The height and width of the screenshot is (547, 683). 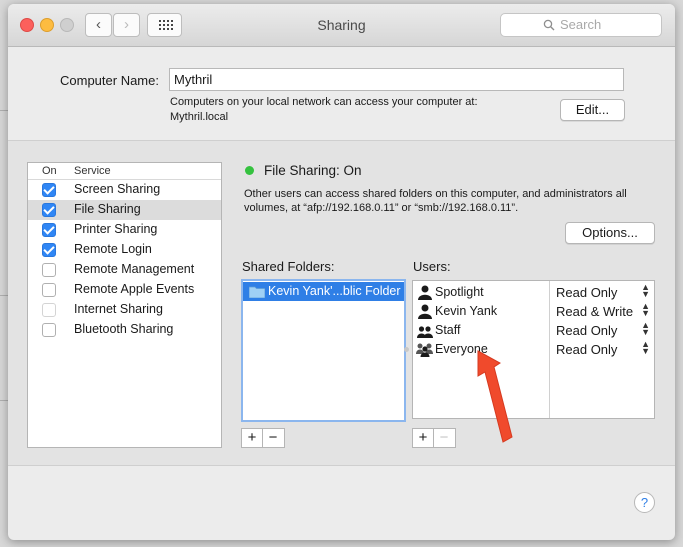 What do you see at coordinates (257, 292) in the screenshot?
I see `folder-icon` at bounding box center [257, 292].